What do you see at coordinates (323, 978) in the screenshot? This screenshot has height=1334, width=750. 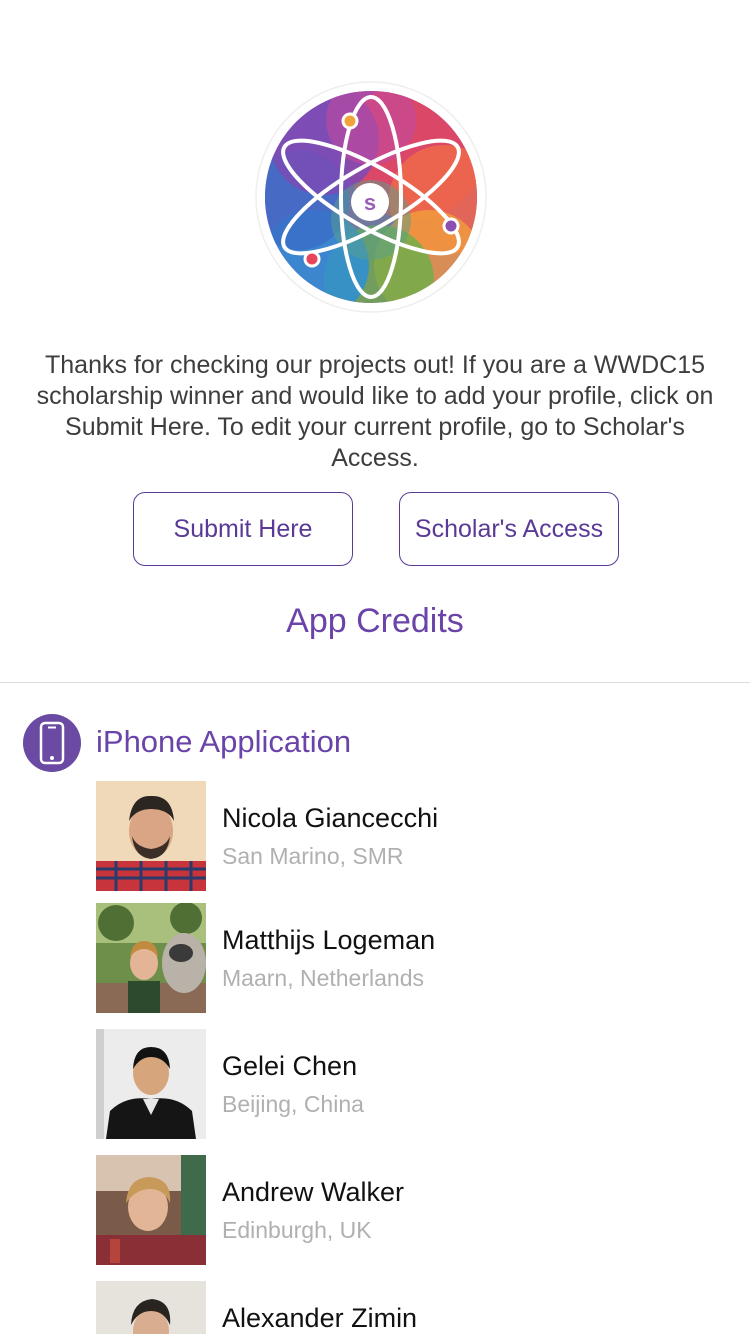 I see `person-location: Maarn, Netherlands` at bounding box center [323, 978].